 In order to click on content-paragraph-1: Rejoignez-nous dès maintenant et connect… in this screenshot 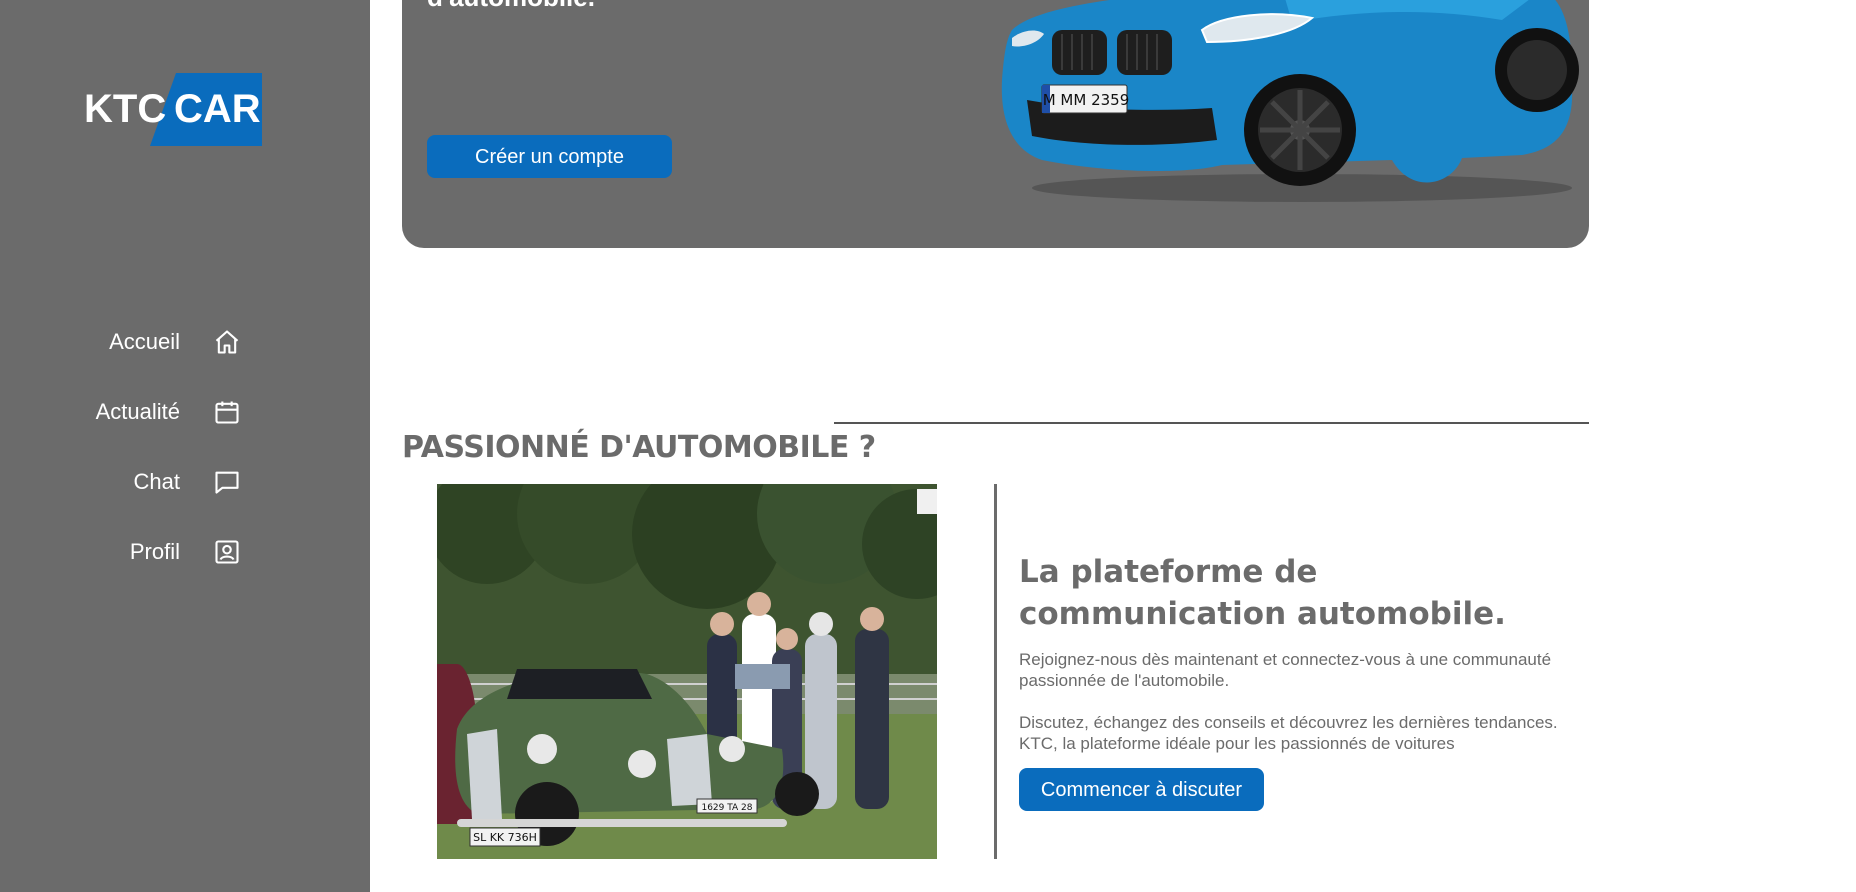, I will do `click(1285, 670)`.